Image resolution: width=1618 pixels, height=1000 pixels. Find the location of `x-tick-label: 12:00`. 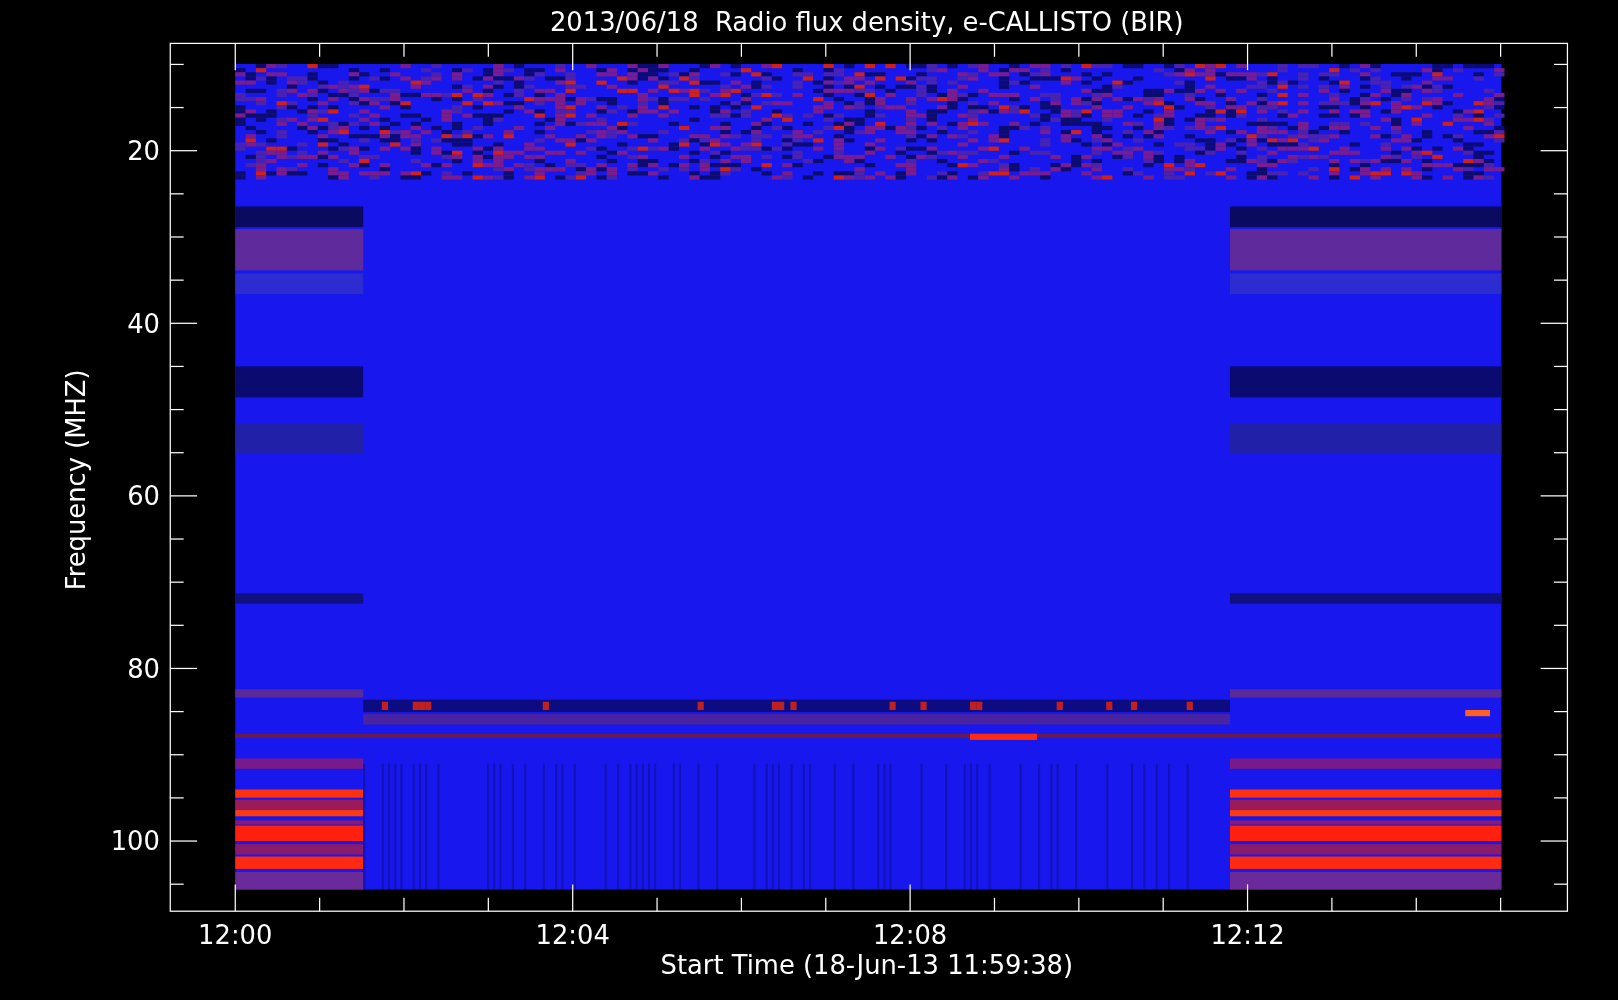

x-tick-label: 12:00 is located at coordinates (235, 935).